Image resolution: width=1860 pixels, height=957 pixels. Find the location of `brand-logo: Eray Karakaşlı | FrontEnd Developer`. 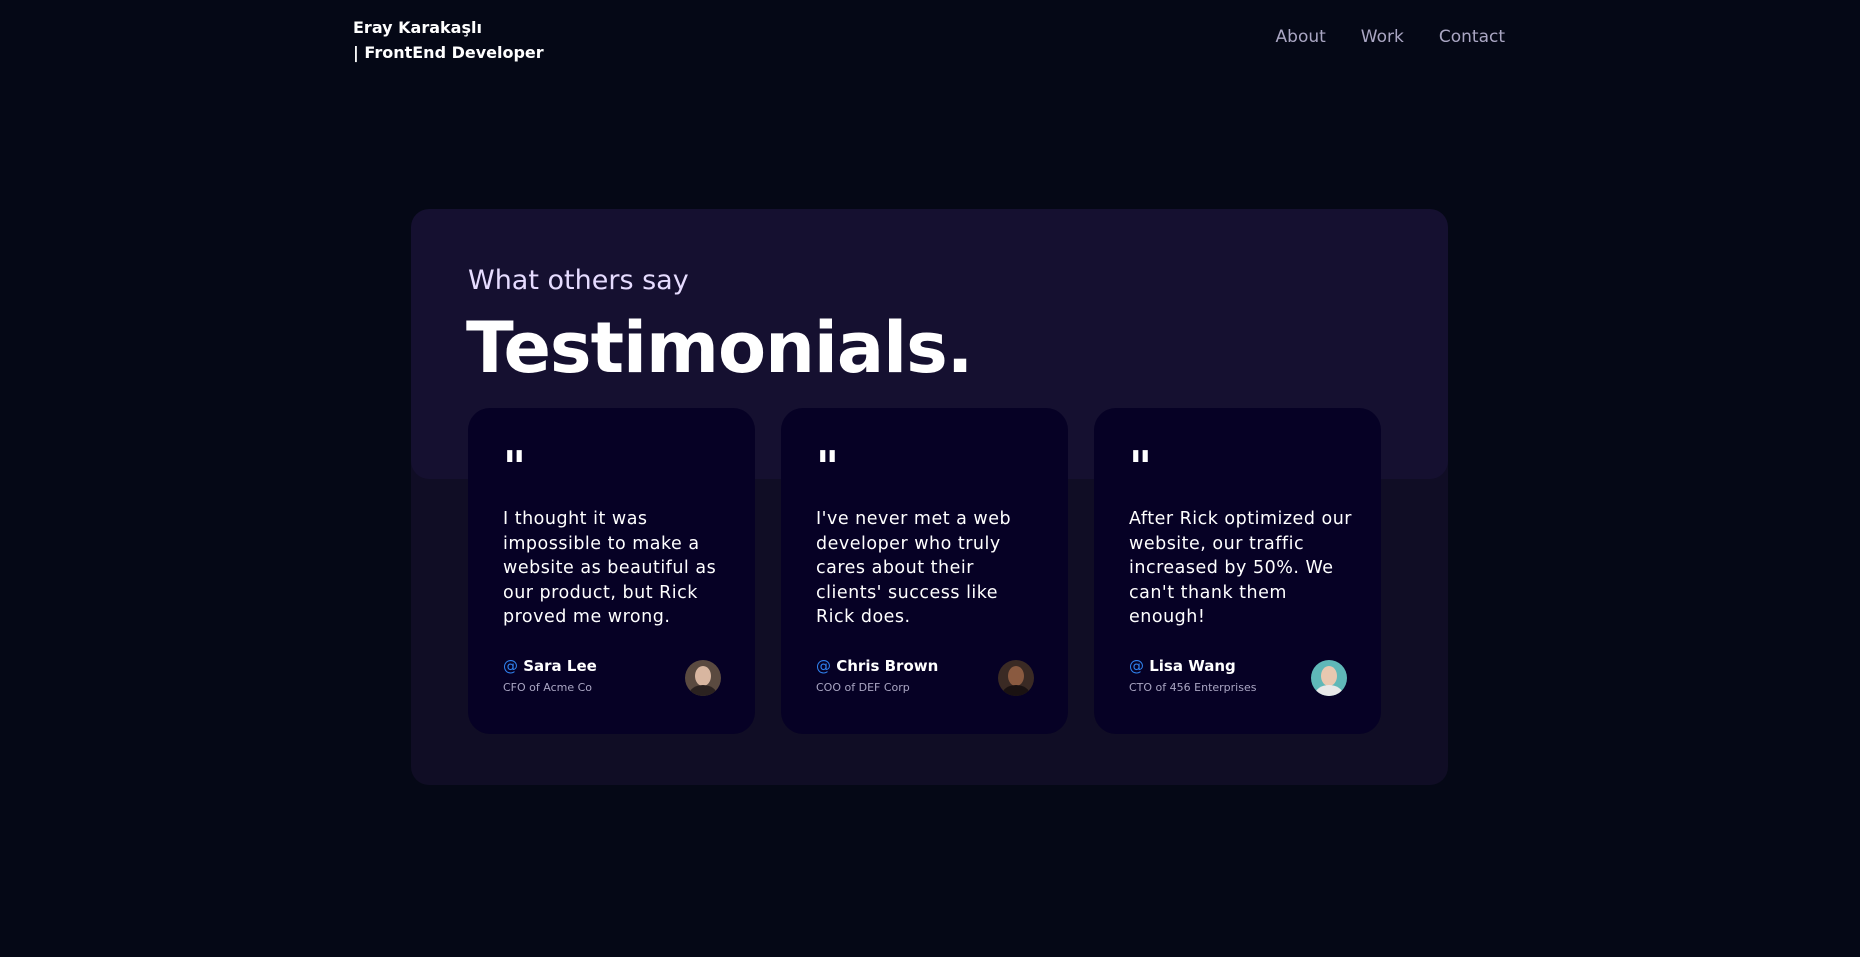

brand-logo: Eray Karakaşlı | FrontEnd Developer is located at coordinates (448, 40).